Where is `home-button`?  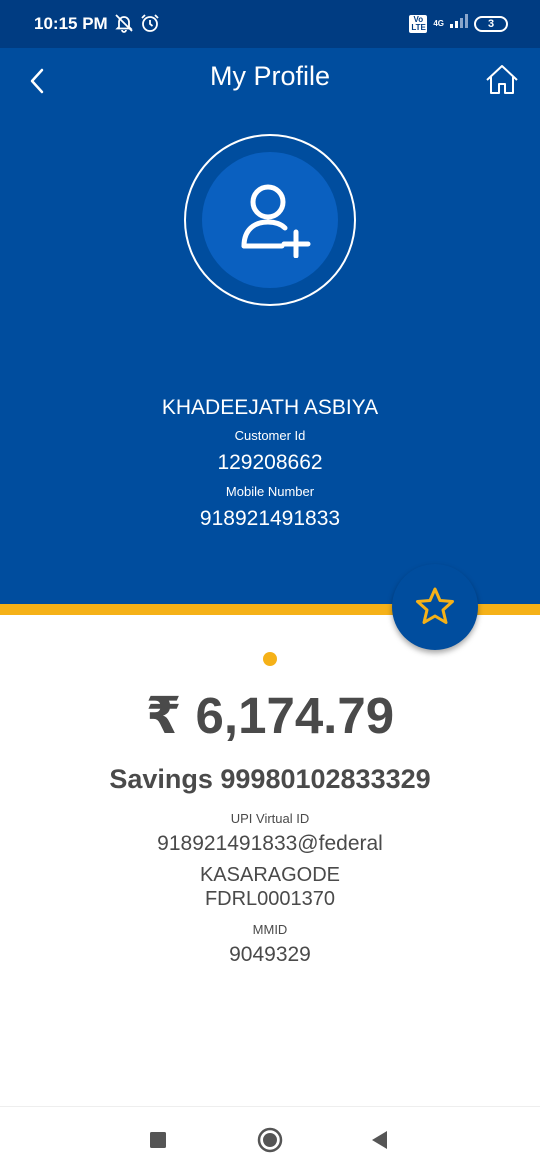
home-button is located at coordinates (502, 80).